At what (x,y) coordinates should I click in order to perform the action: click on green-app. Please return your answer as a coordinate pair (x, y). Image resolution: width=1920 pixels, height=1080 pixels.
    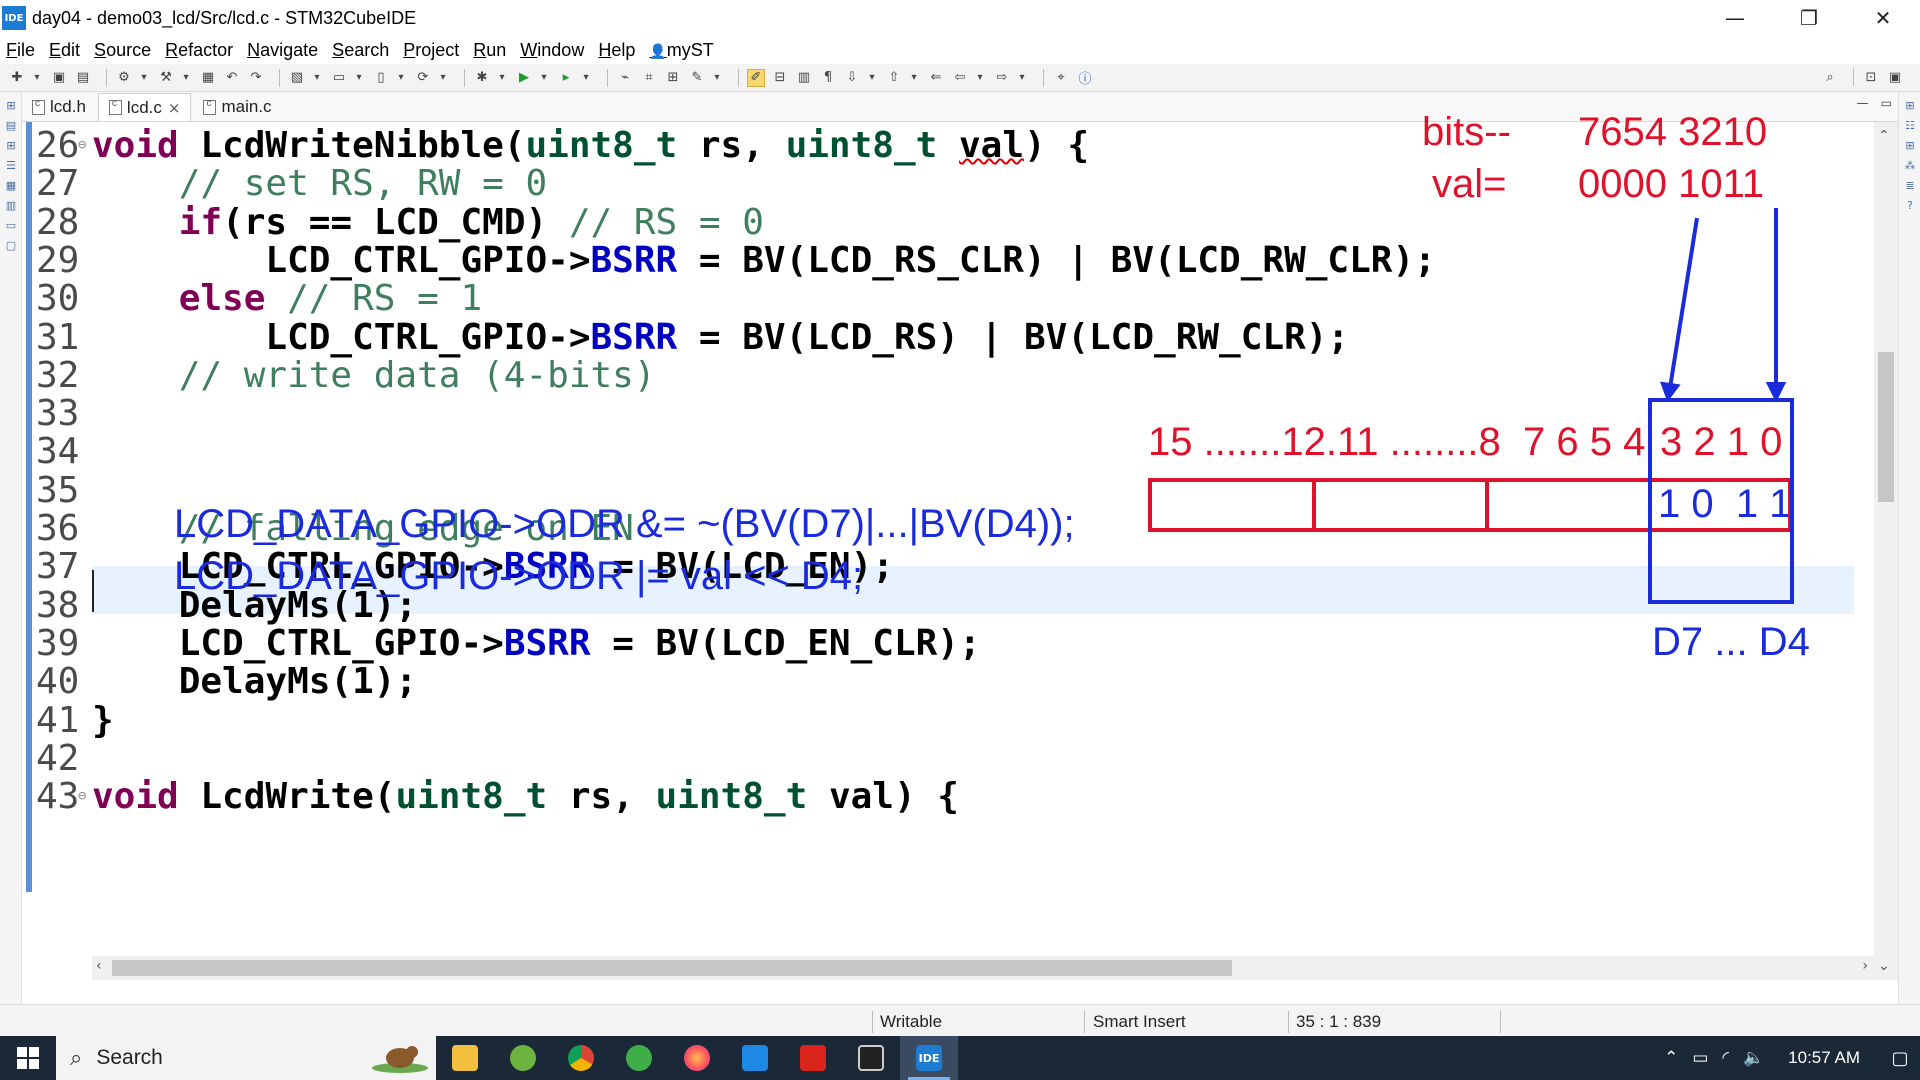
    Looking at the image, I should click on (639, 1058).